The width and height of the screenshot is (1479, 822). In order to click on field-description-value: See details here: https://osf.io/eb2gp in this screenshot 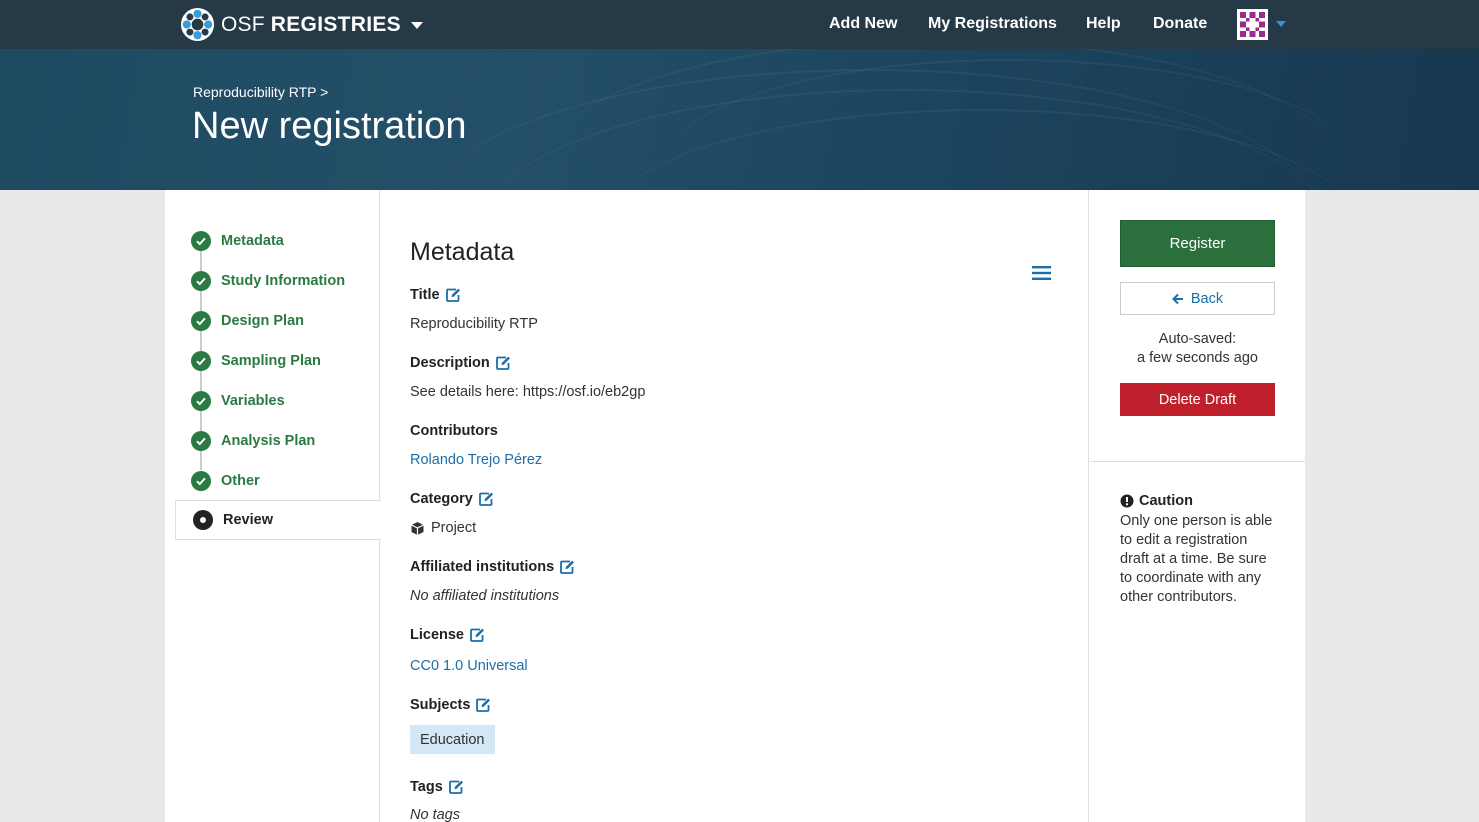, I will do `click(528, 392)`.